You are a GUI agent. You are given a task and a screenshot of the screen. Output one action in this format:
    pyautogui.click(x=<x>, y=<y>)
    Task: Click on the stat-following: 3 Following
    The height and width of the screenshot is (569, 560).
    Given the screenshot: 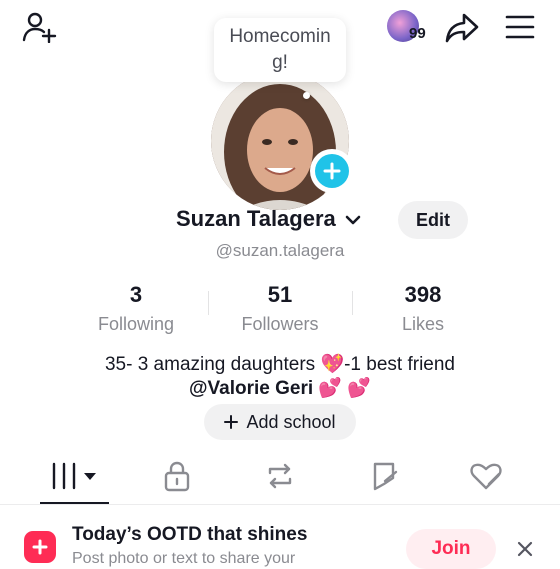 What is the action you would take?
    pyautogui.click(x=136, y=308)
    